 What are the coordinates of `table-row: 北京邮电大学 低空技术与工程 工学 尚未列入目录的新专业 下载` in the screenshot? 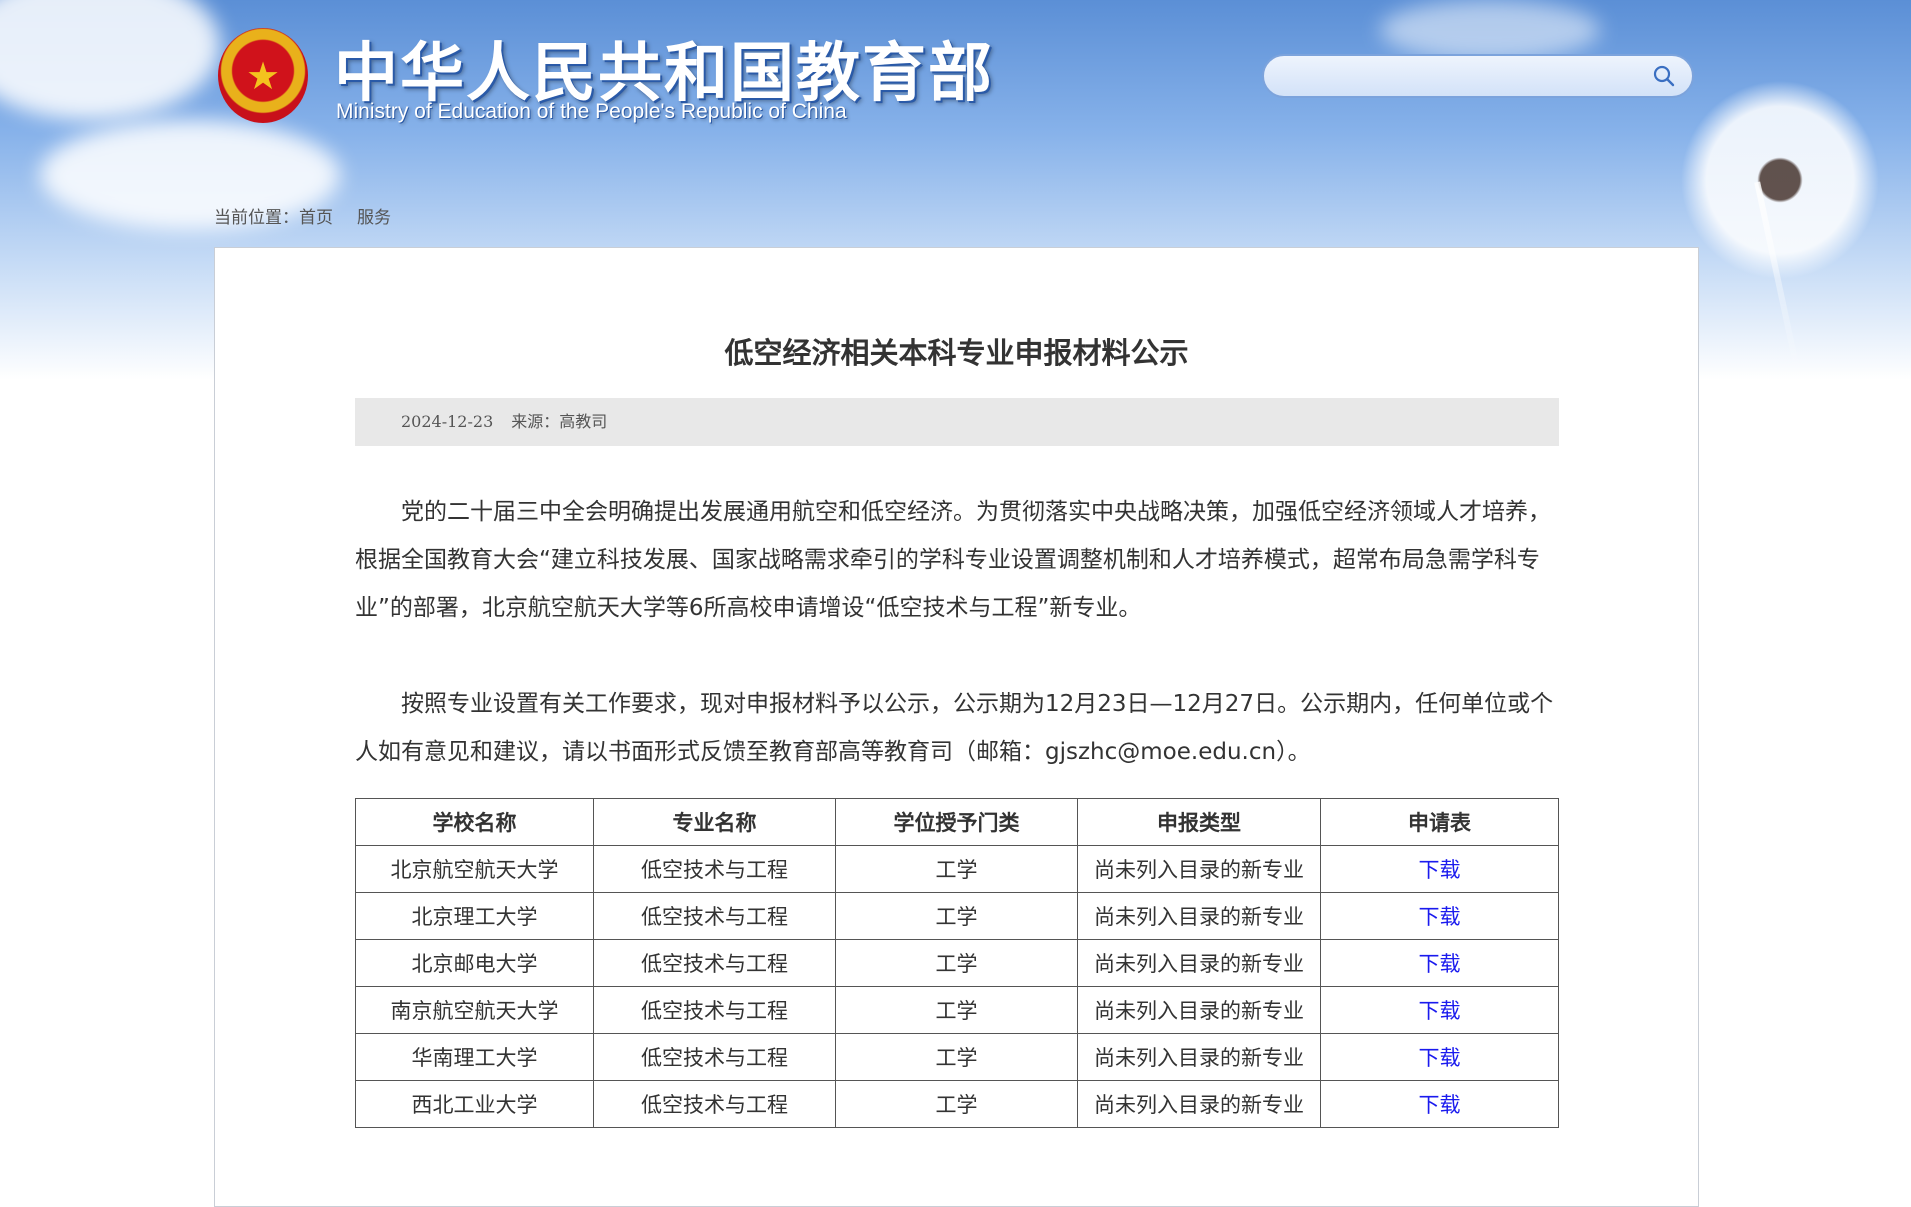 It's located at (957, 963).